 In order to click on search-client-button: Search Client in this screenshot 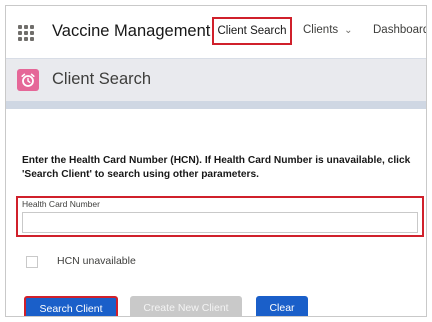, I will do `click(71, 306)`.